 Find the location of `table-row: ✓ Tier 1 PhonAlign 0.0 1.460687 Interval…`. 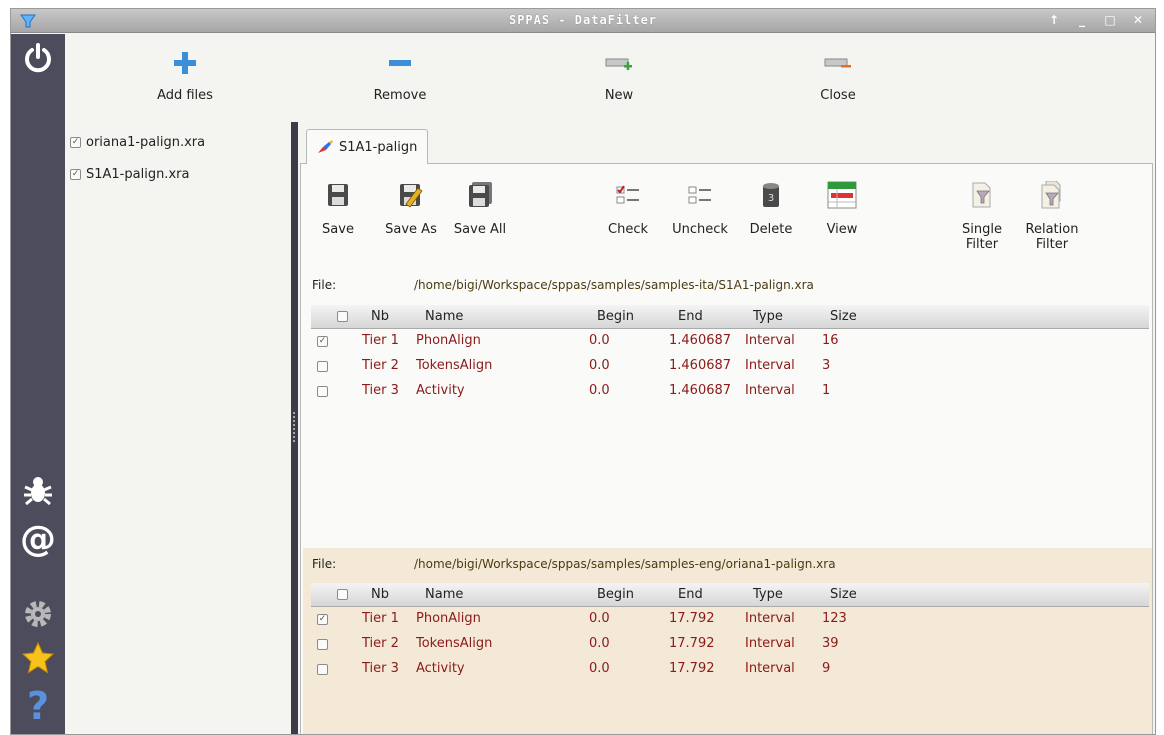

table-row: ✓ Tier 1 PhonAlign 0.0 1.460687 Interval… is located at coordinates (730, 341).